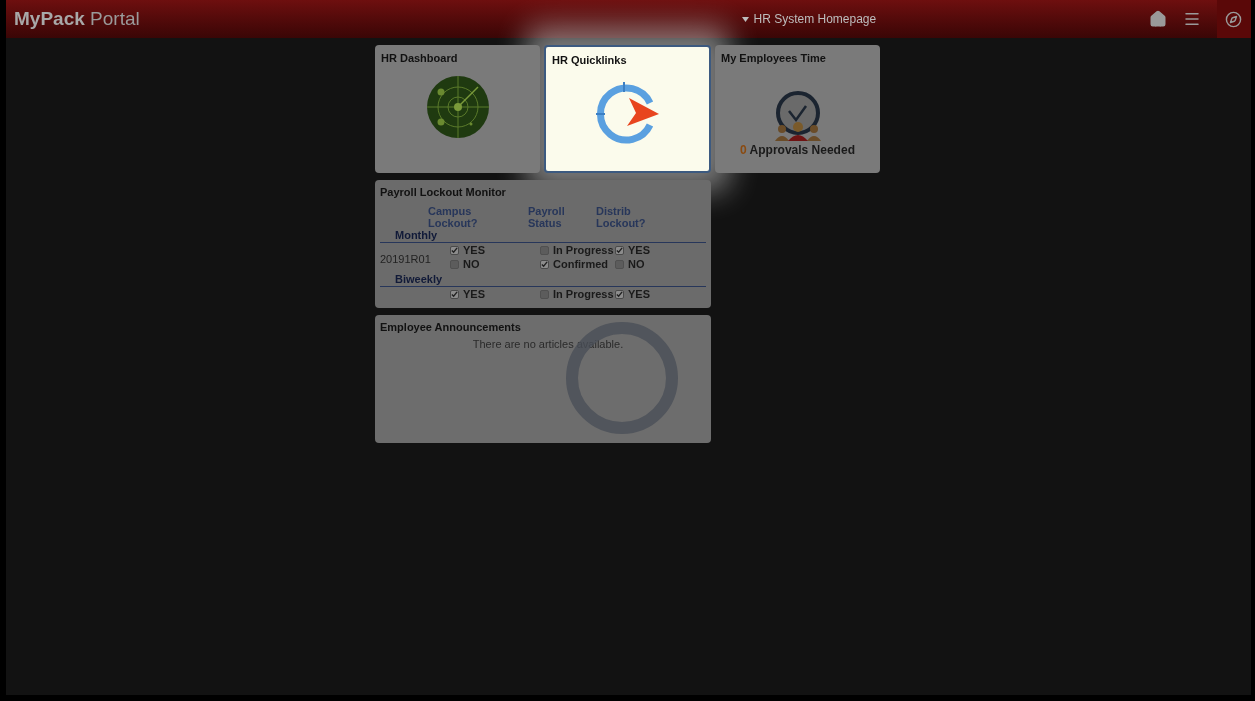  I want to click on compass-icon, so click(1234, 19).